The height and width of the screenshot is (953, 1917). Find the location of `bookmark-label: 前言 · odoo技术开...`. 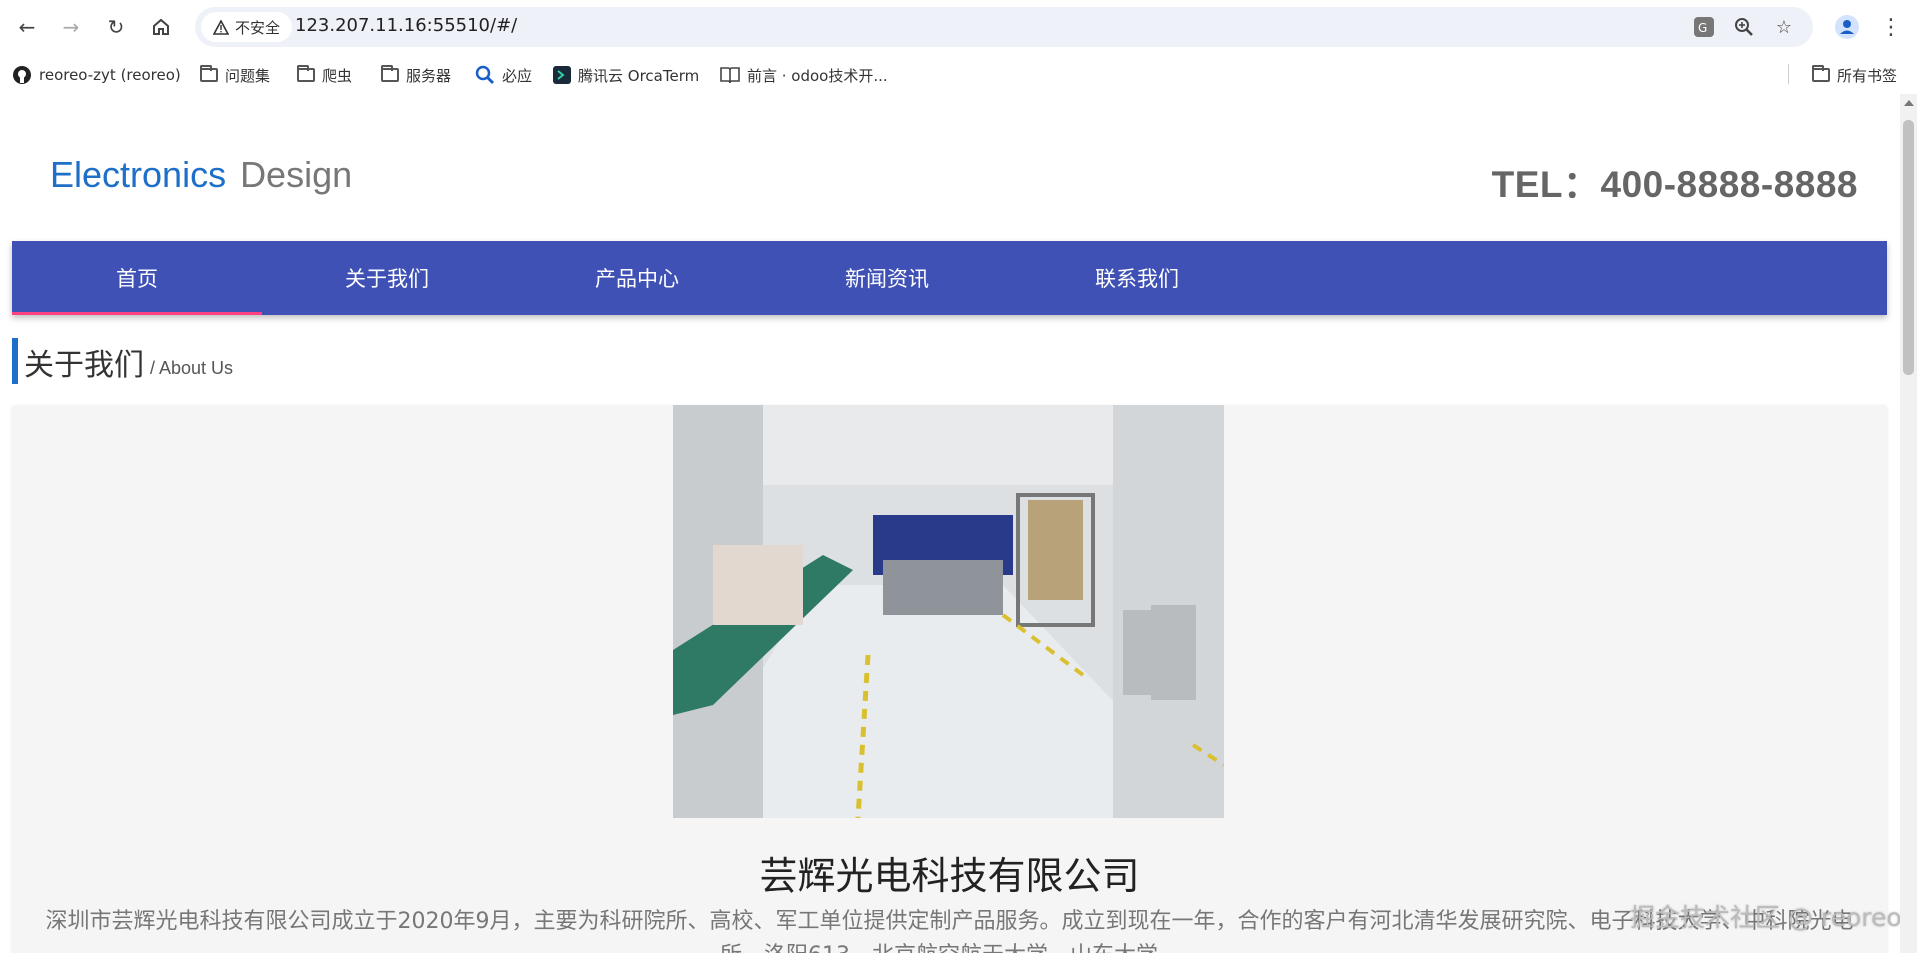

bookmark-label: 前言 · odoo技术开... is located at coordinates (817, 75).